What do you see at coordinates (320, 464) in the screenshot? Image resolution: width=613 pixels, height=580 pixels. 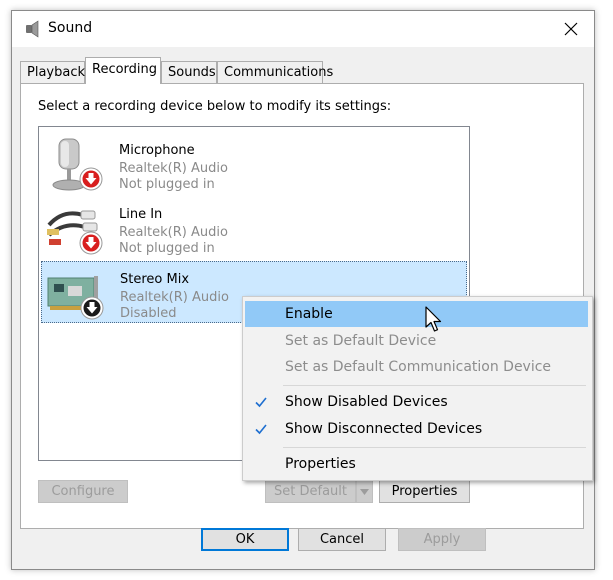 I see `menu-item-label: Properties` at bounding box center [320, 464].